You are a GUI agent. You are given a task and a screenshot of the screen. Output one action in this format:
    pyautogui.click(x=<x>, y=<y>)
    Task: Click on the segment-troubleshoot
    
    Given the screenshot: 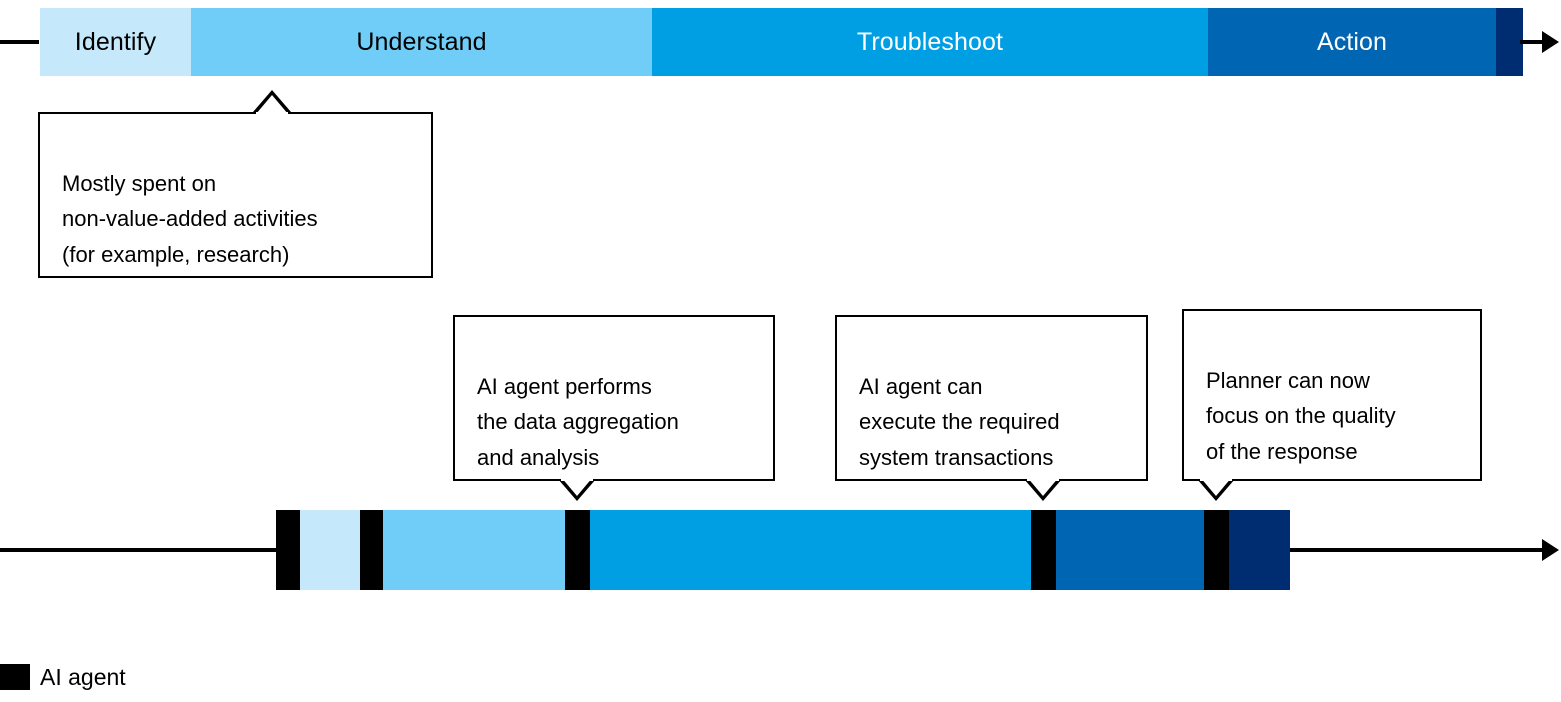 What is the action you would take?
    pyautogui.click(x=810, y=550)
    